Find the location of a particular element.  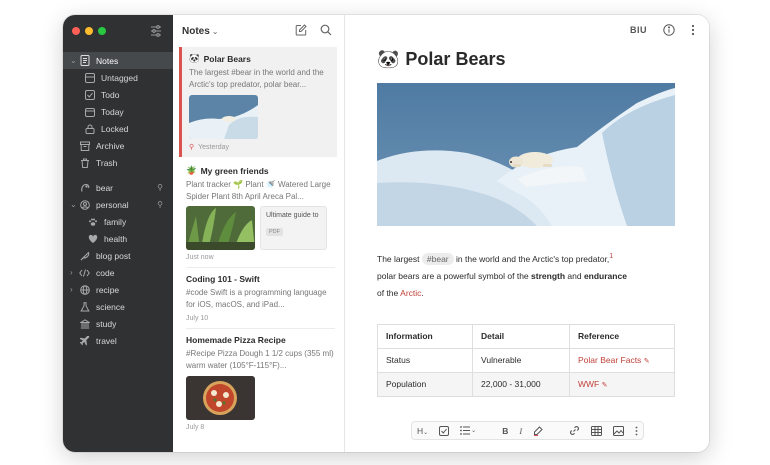

table-icon is located at coordinates (597, 430).